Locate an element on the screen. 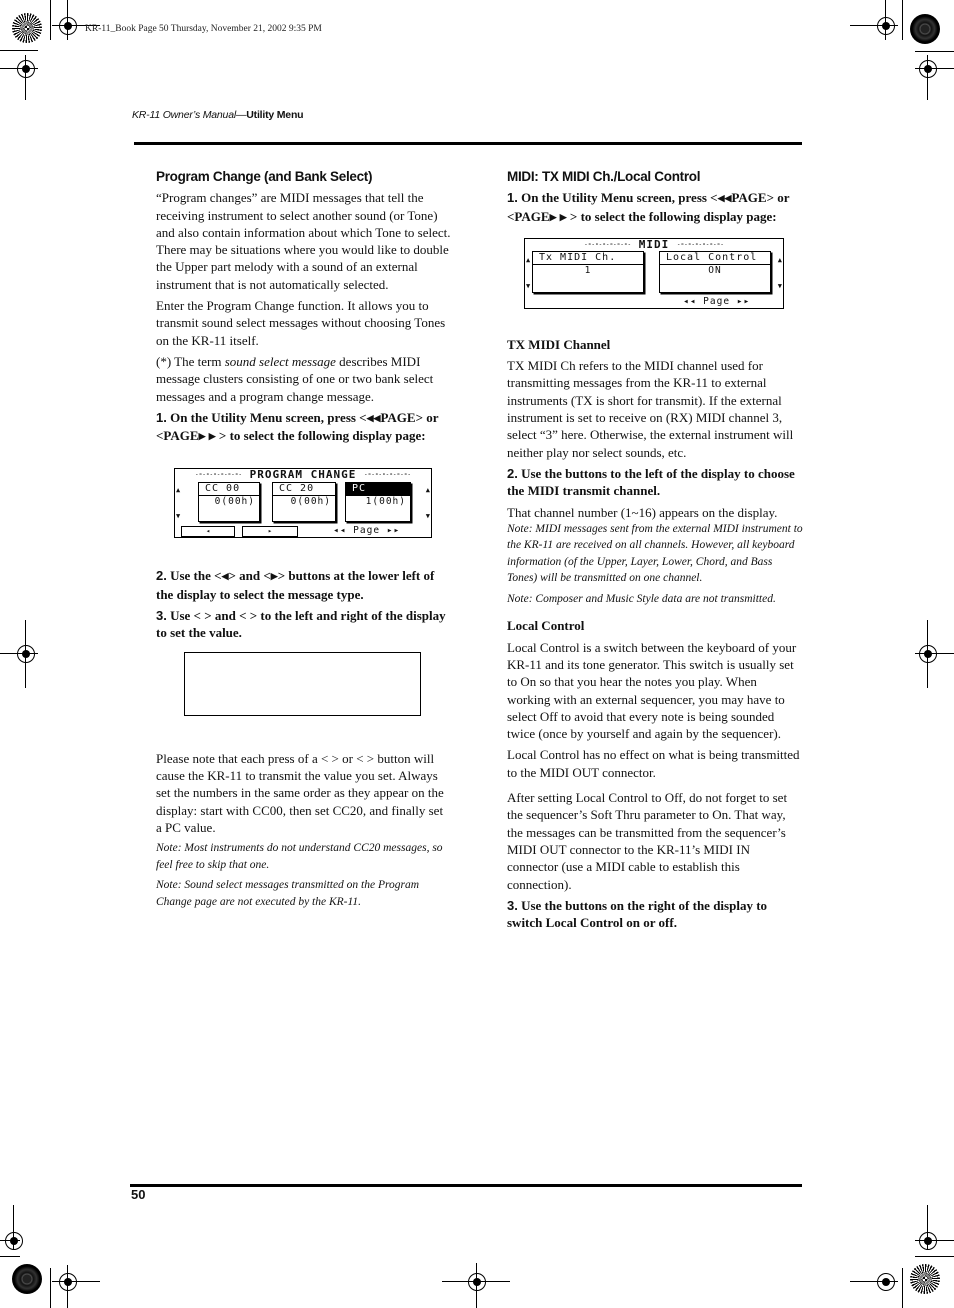 The image size is (954, 1308). running-head: KR-11 Owner’s Manual—Utility Menu is located at coordinates (218, 115).